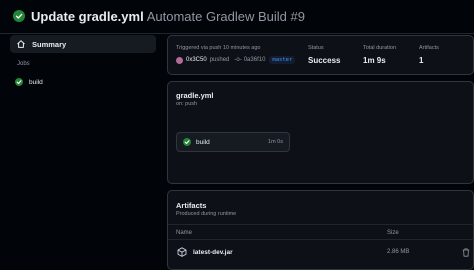 The image size is (474, 270). I want to click on jobs-heading: Jobs, so click(23, 64).